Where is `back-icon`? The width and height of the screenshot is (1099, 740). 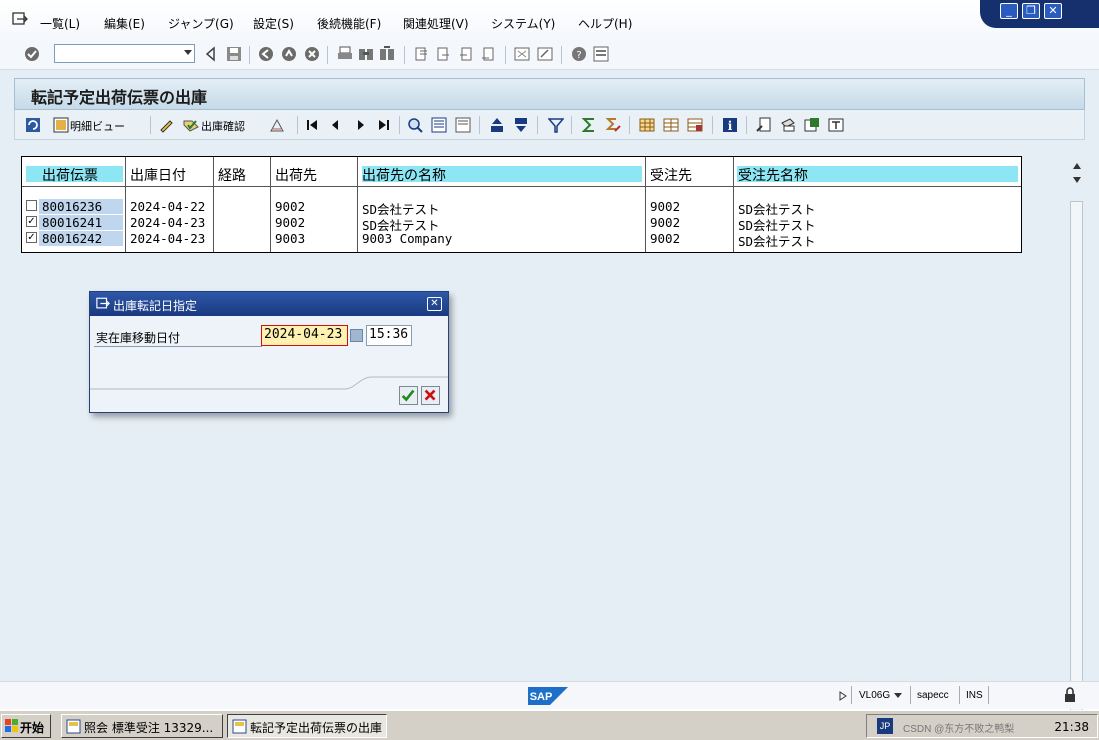
back-icon is located at coordinates (266, 54).